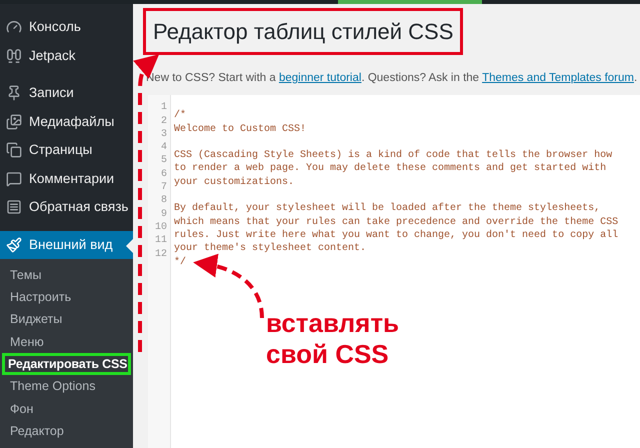 The width and height of the screenshot is (640, 448). I want to click on code-line: which means that your rules can take precedence and override the theme CSS, so click(396, 222).